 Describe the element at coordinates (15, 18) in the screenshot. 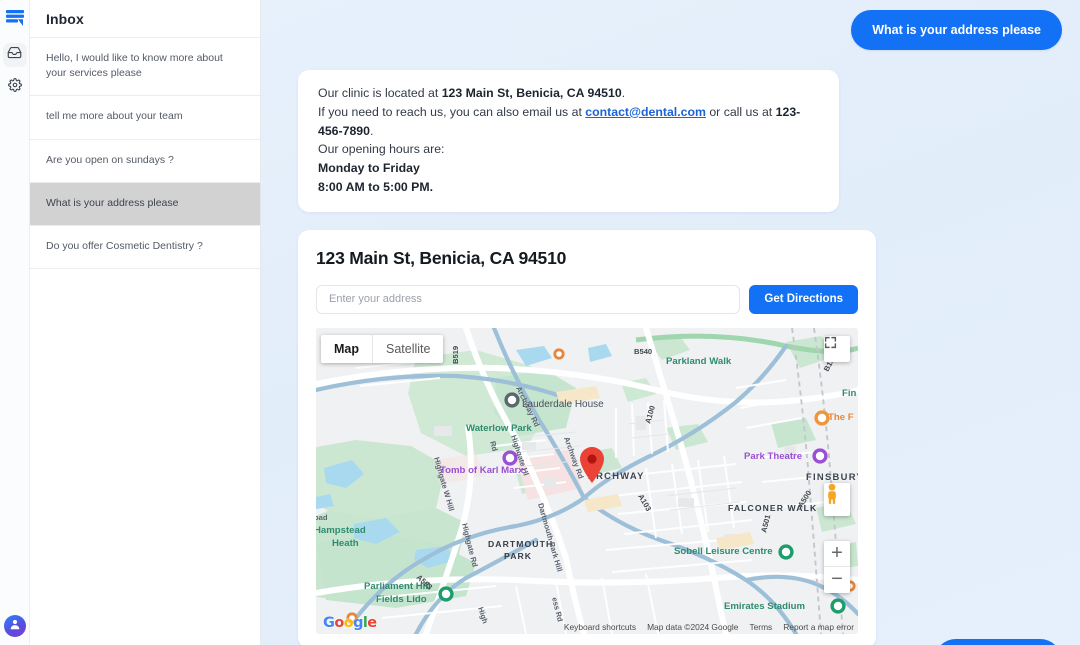

I see `chat-logo-icon` at that location.